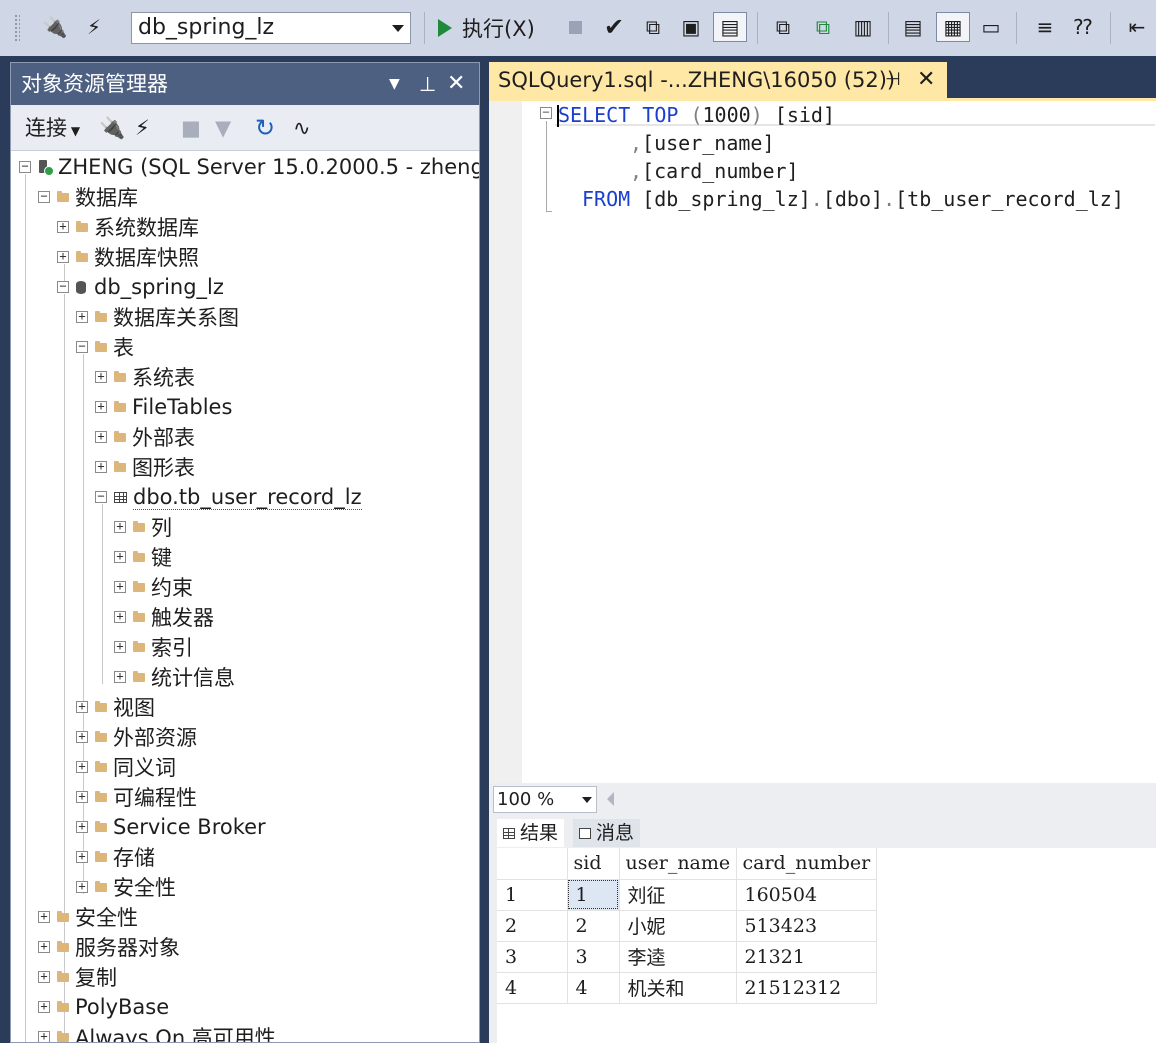 This screenshot has width=1156, height=1043. What do you see at coordinates (94, 27) in the screenshot?
I see `change-connection-icon: ⚡` at bounding box center [94, 27].